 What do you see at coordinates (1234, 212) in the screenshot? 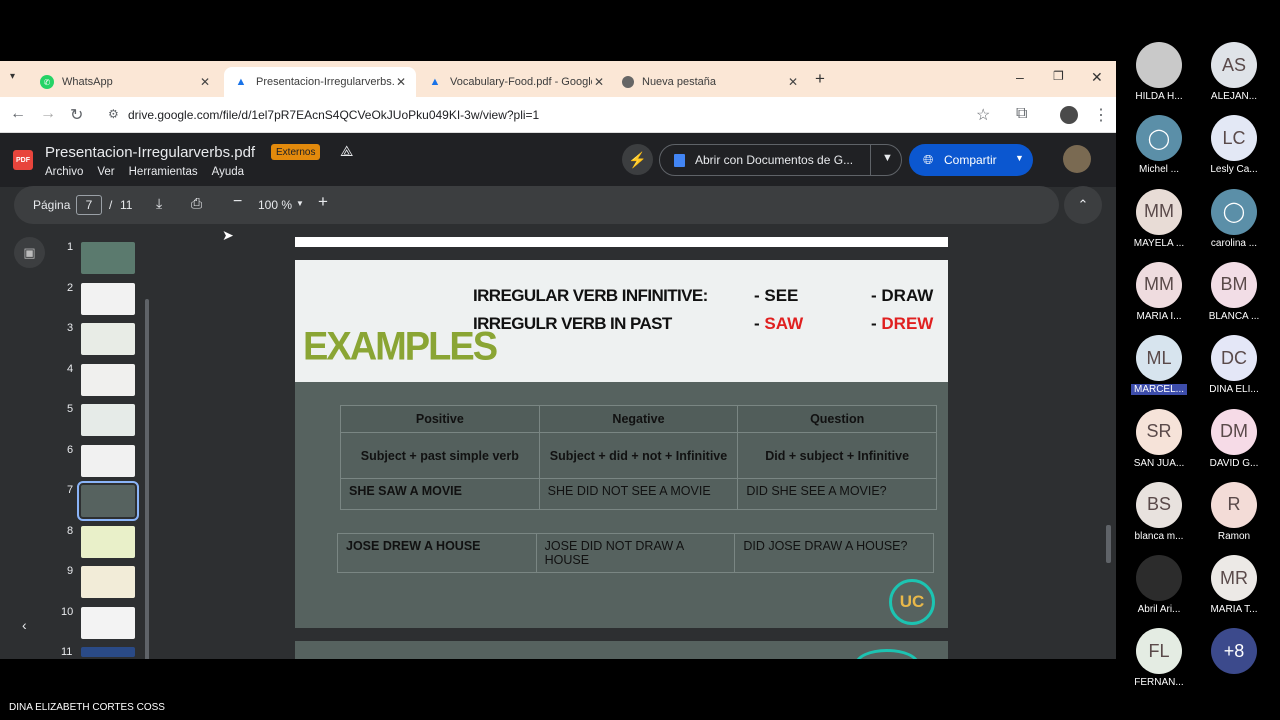
I see `person-icon: ◯` at bounding box center [1234, 212].